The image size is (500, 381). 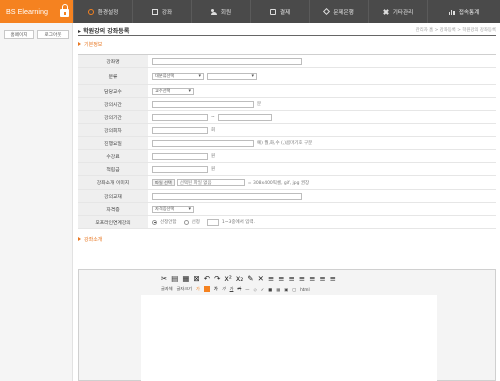 I want to click on form-value: 자격증선택, so click(x=173, y=209).